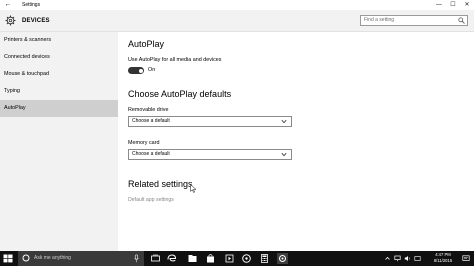 The width and height of the screenshot is (474, 266). Describe the element at coordinates (192, 258) in the screenshot. I see `file-explorer-icon` at that location.